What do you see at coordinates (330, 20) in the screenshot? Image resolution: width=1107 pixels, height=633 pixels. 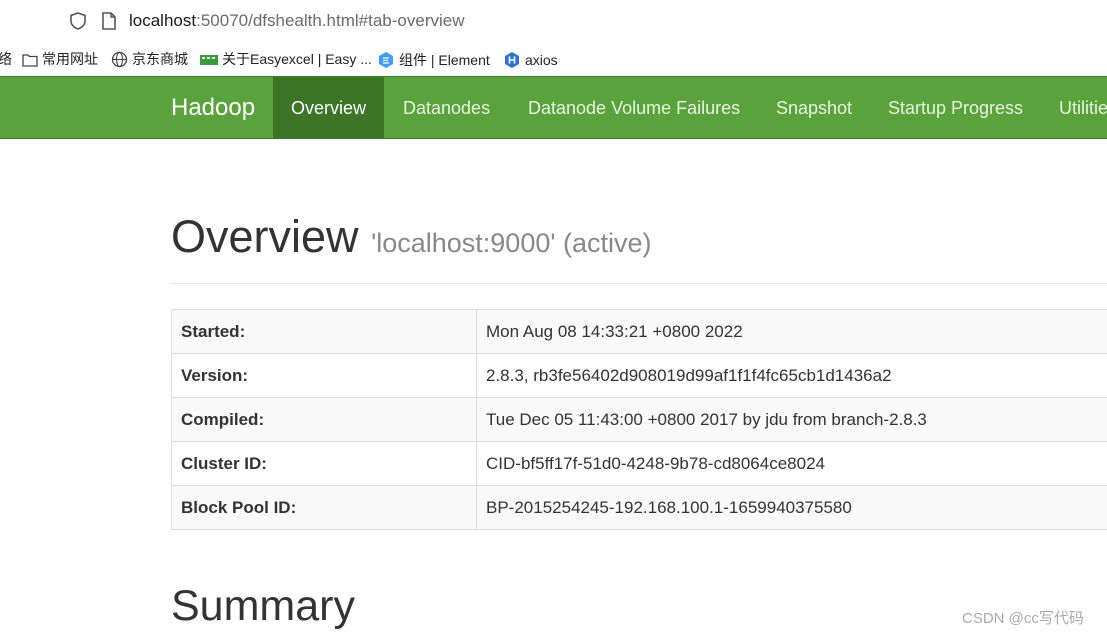 I see `url-path: :50070/dfshealth.html#tab-overview` at bounding box center [330, 20].